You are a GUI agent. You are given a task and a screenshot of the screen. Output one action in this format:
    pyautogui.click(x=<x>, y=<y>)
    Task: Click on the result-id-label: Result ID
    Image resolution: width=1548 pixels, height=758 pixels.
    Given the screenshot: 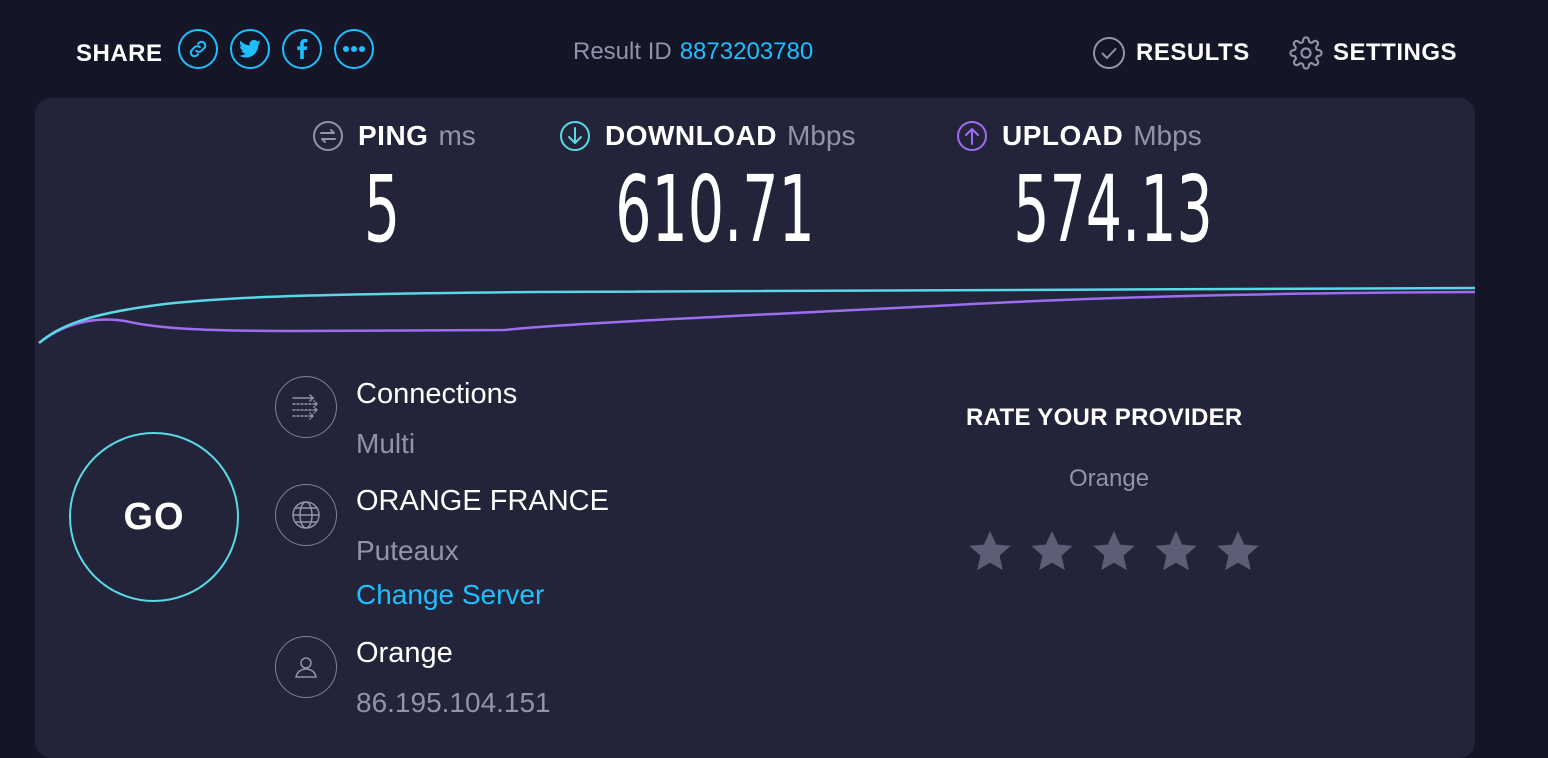 What is the action you would take?
    pyautogui.click(x=622, y=51)
    